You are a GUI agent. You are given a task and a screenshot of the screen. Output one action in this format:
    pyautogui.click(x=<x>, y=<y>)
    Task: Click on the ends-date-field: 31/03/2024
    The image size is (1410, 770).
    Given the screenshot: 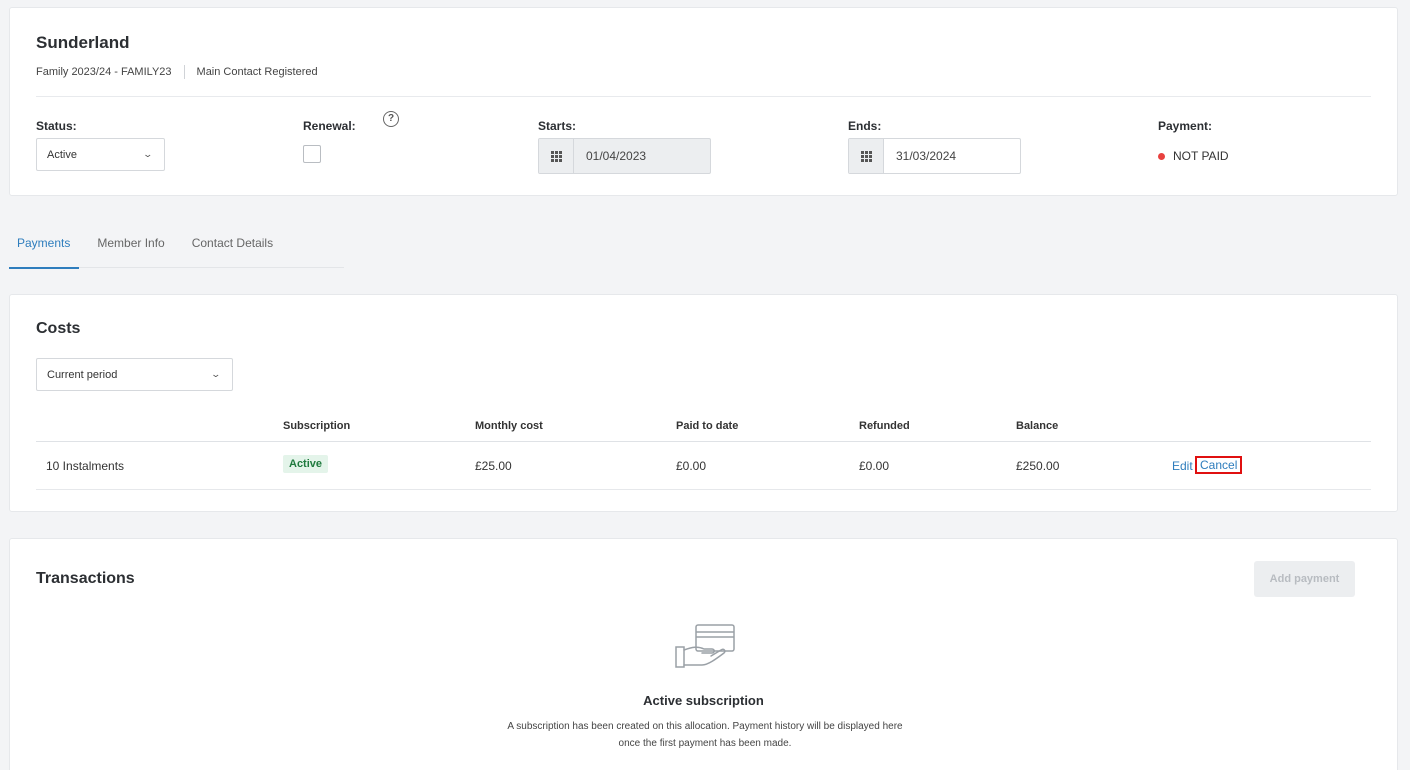 What is the action you would take?
    pyautogui.click(x=934, y=156)
    